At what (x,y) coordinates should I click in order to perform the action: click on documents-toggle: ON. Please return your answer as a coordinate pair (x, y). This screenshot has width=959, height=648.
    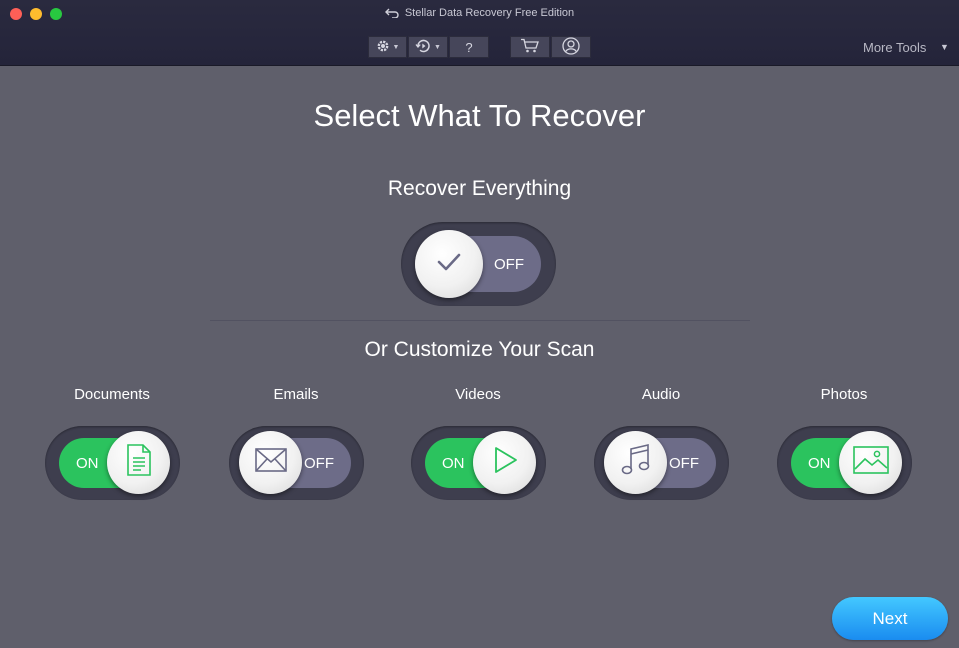
    Looking at the image, I should click on (112, 463).